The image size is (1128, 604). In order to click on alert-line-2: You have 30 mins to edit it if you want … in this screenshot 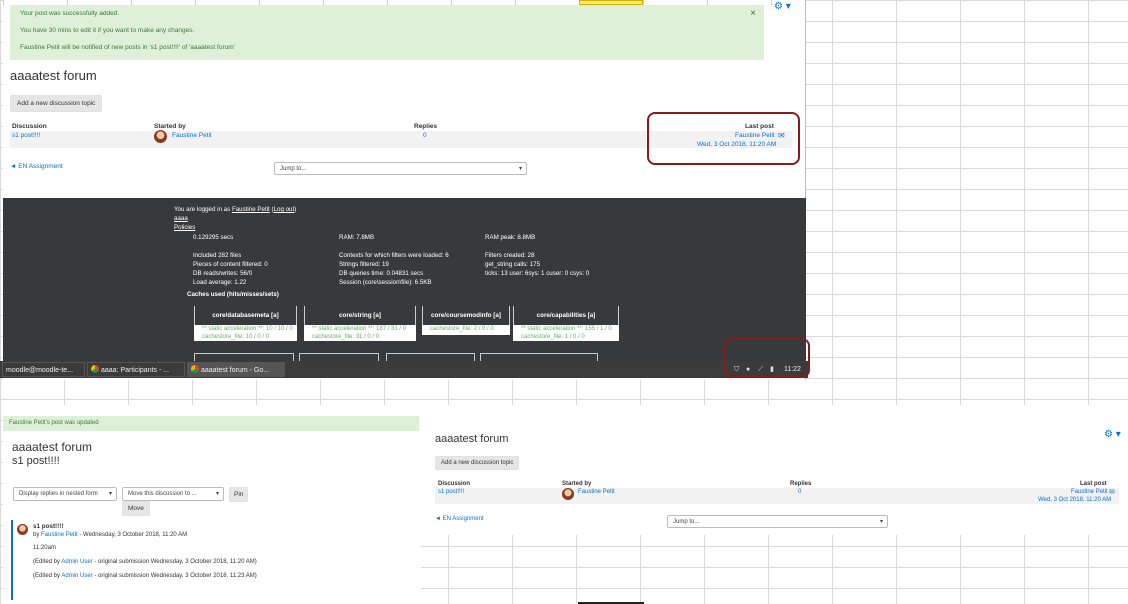, I will do `click(107, 30)`.